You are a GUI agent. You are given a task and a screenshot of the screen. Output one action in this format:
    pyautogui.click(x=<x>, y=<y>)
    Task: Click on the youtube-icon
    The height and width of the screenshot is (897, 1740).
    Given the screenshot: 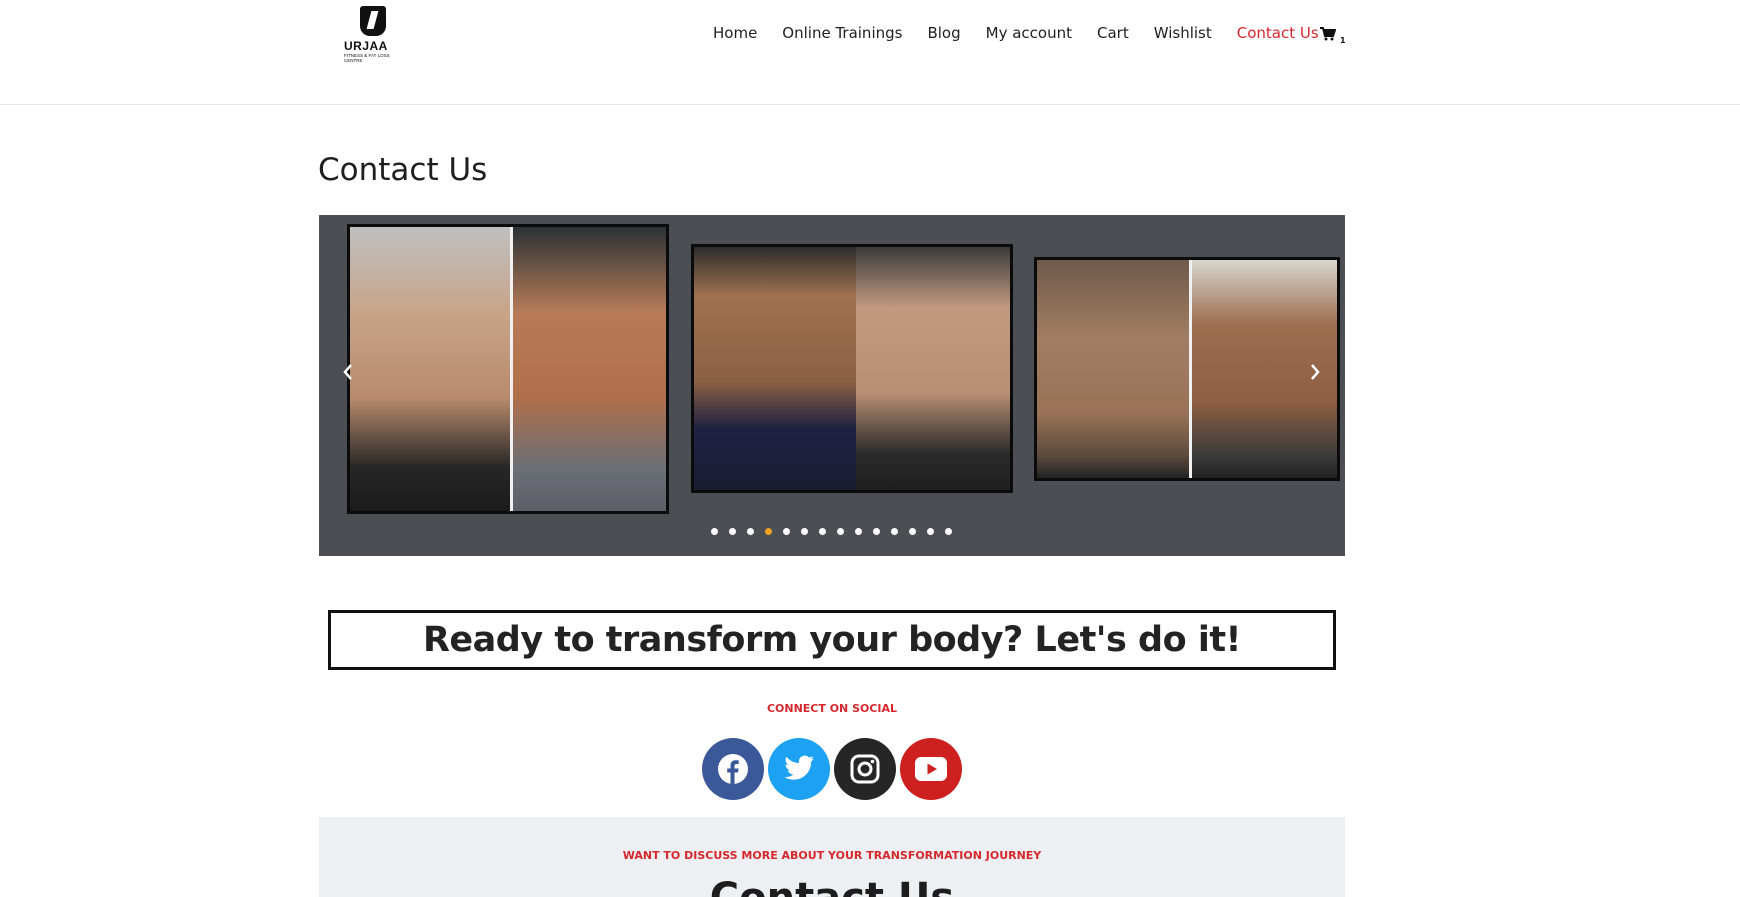 What is the action you would take?
    pyautogui.click(x=931, y=769)
    